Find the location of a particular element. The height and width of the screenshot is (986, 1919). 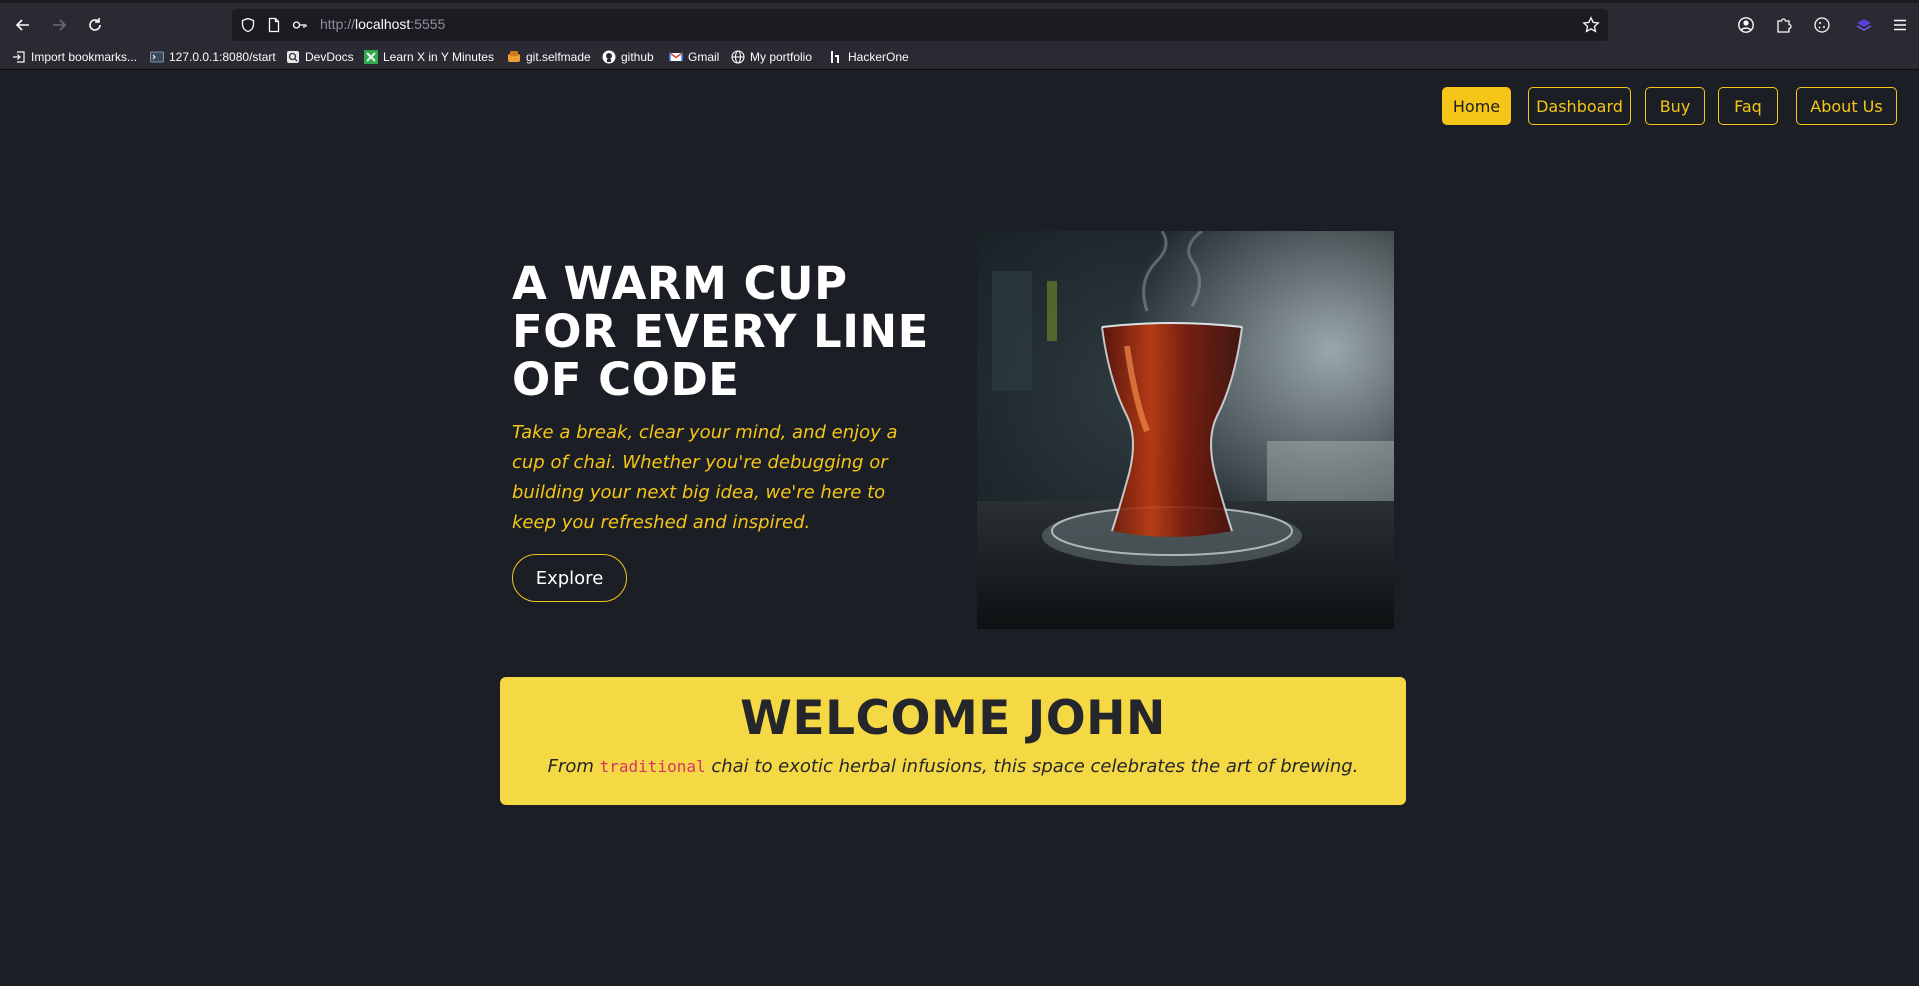

back-button is located at coordinates (23, 25).